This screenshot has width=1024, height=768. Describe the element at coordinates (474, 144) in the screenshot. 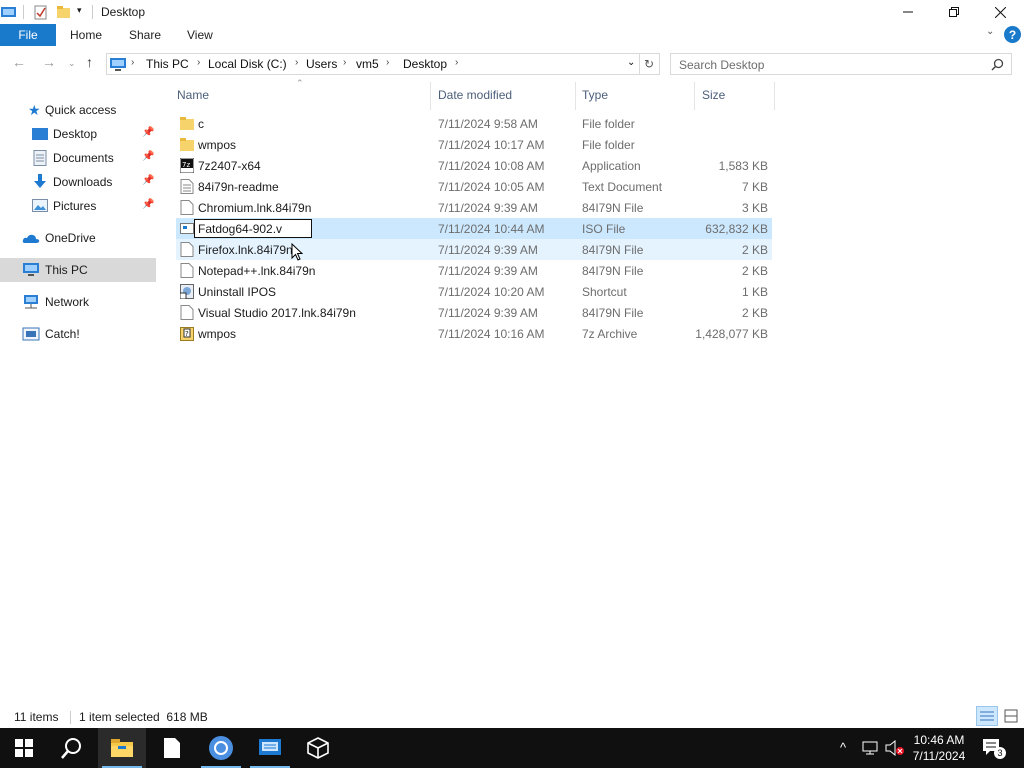

I see `file-row: wmpos 7/11/2024 10:17 AM File folder` at that location.